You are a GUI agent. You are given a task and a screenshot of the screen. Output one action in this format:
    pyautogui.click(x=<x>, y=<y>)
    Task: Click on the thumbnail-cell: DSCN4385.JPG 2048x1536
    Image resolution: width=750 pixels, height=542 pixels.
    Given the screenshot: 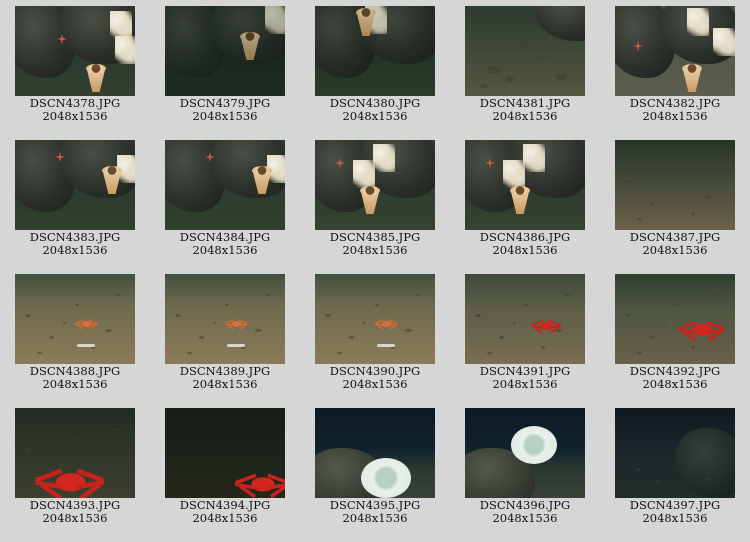 What is the action you would take?
    pyautogui.click(x=375, y=201)
    